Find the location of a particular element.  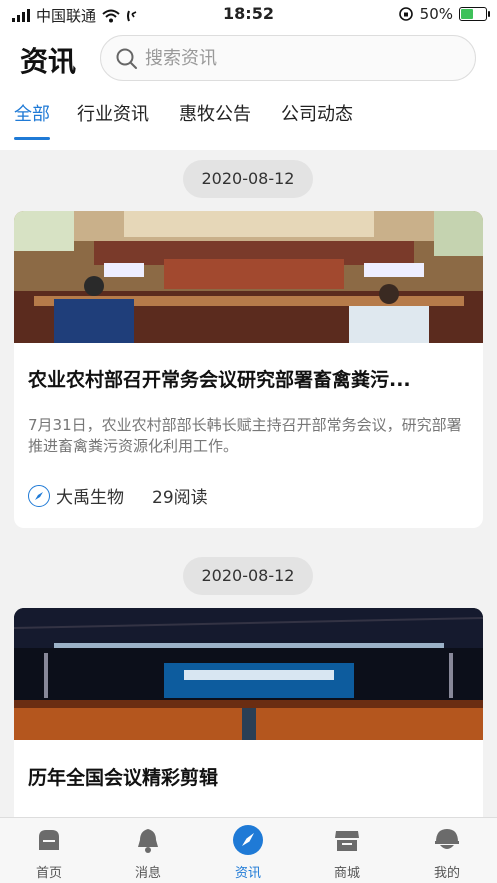

page-title: 资讯 is located at coordinates (48, 61).